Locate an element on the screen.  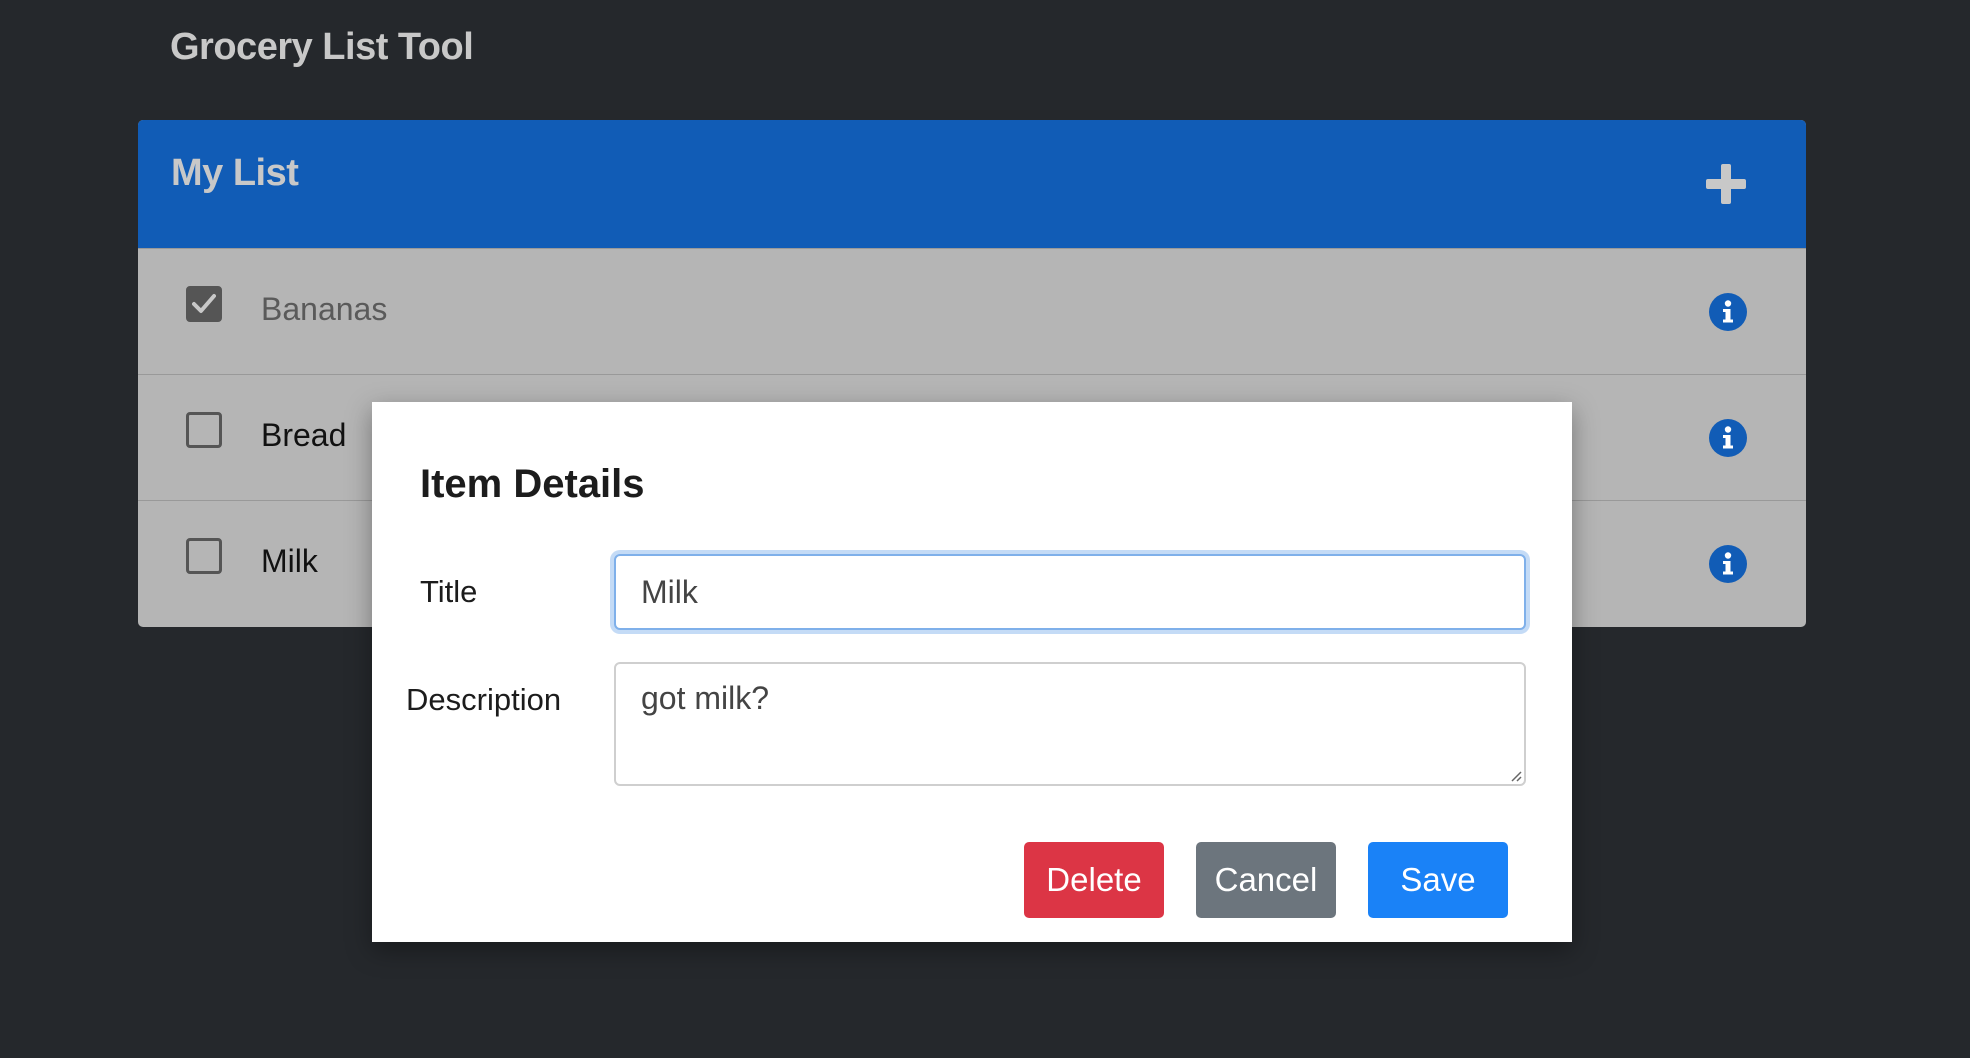
item-label: Milk is located at coordinates (289, 561).